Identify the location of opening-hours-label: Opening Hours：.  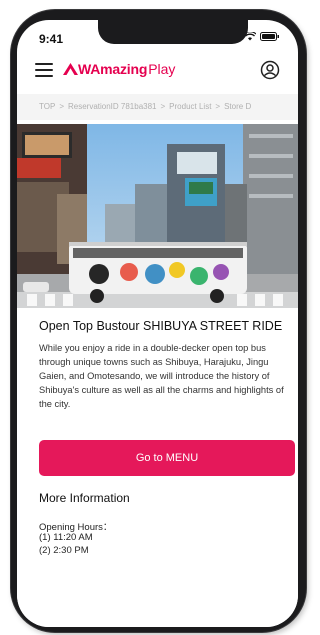
(76, 527).